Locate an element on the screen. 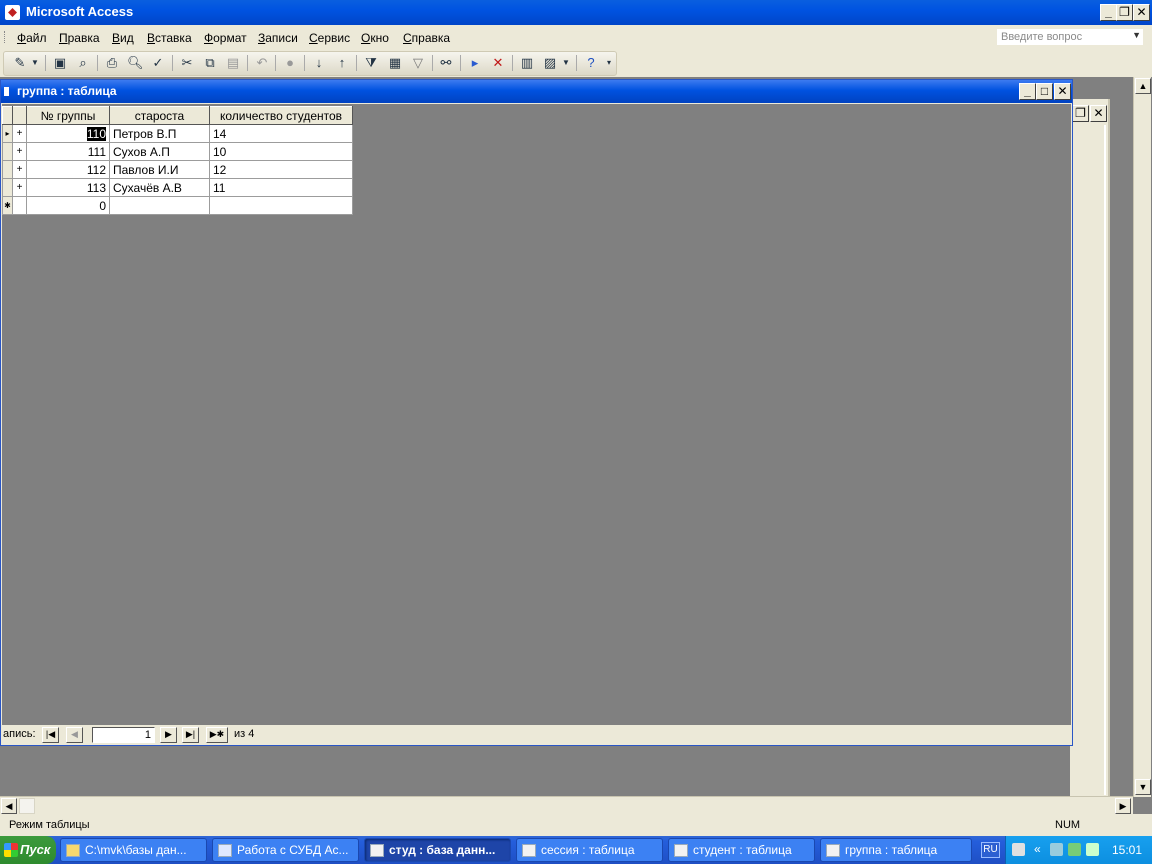 This screenshot has width=1152, height=864. undo-icon: ↶ is located at coordinates (262, 63).